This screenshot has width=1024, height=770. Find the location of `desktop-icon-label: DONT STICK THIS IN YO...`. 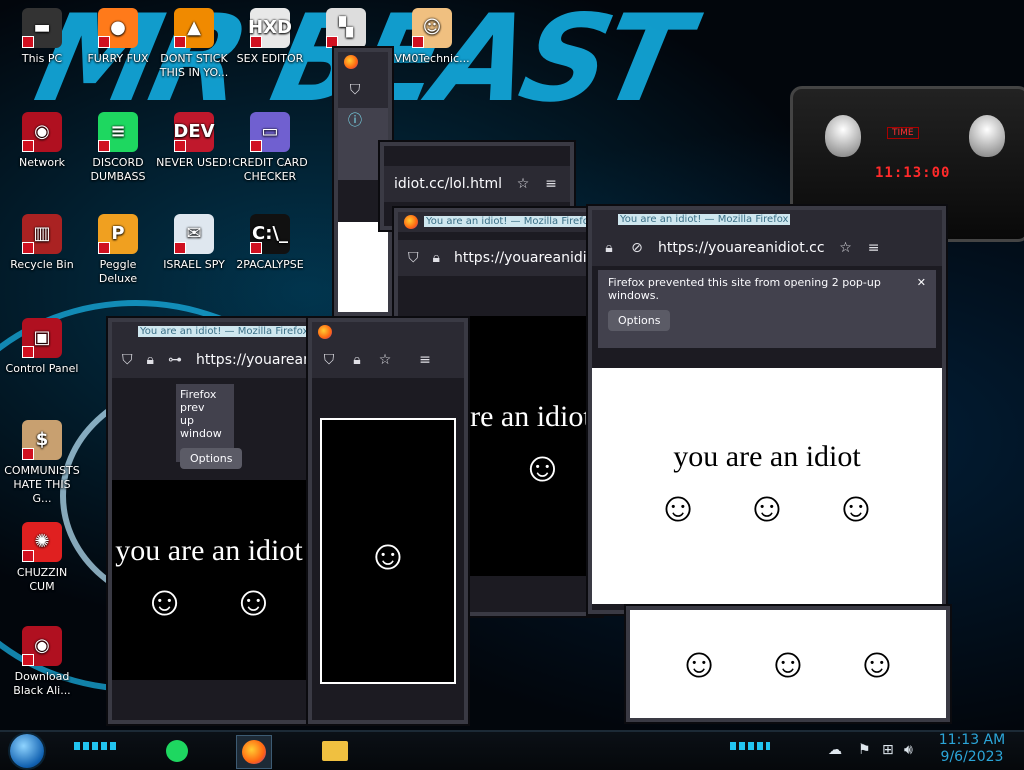

desktop-icon-label: DONT STICK THIS IN YO... is located at coordinates (194, 65).